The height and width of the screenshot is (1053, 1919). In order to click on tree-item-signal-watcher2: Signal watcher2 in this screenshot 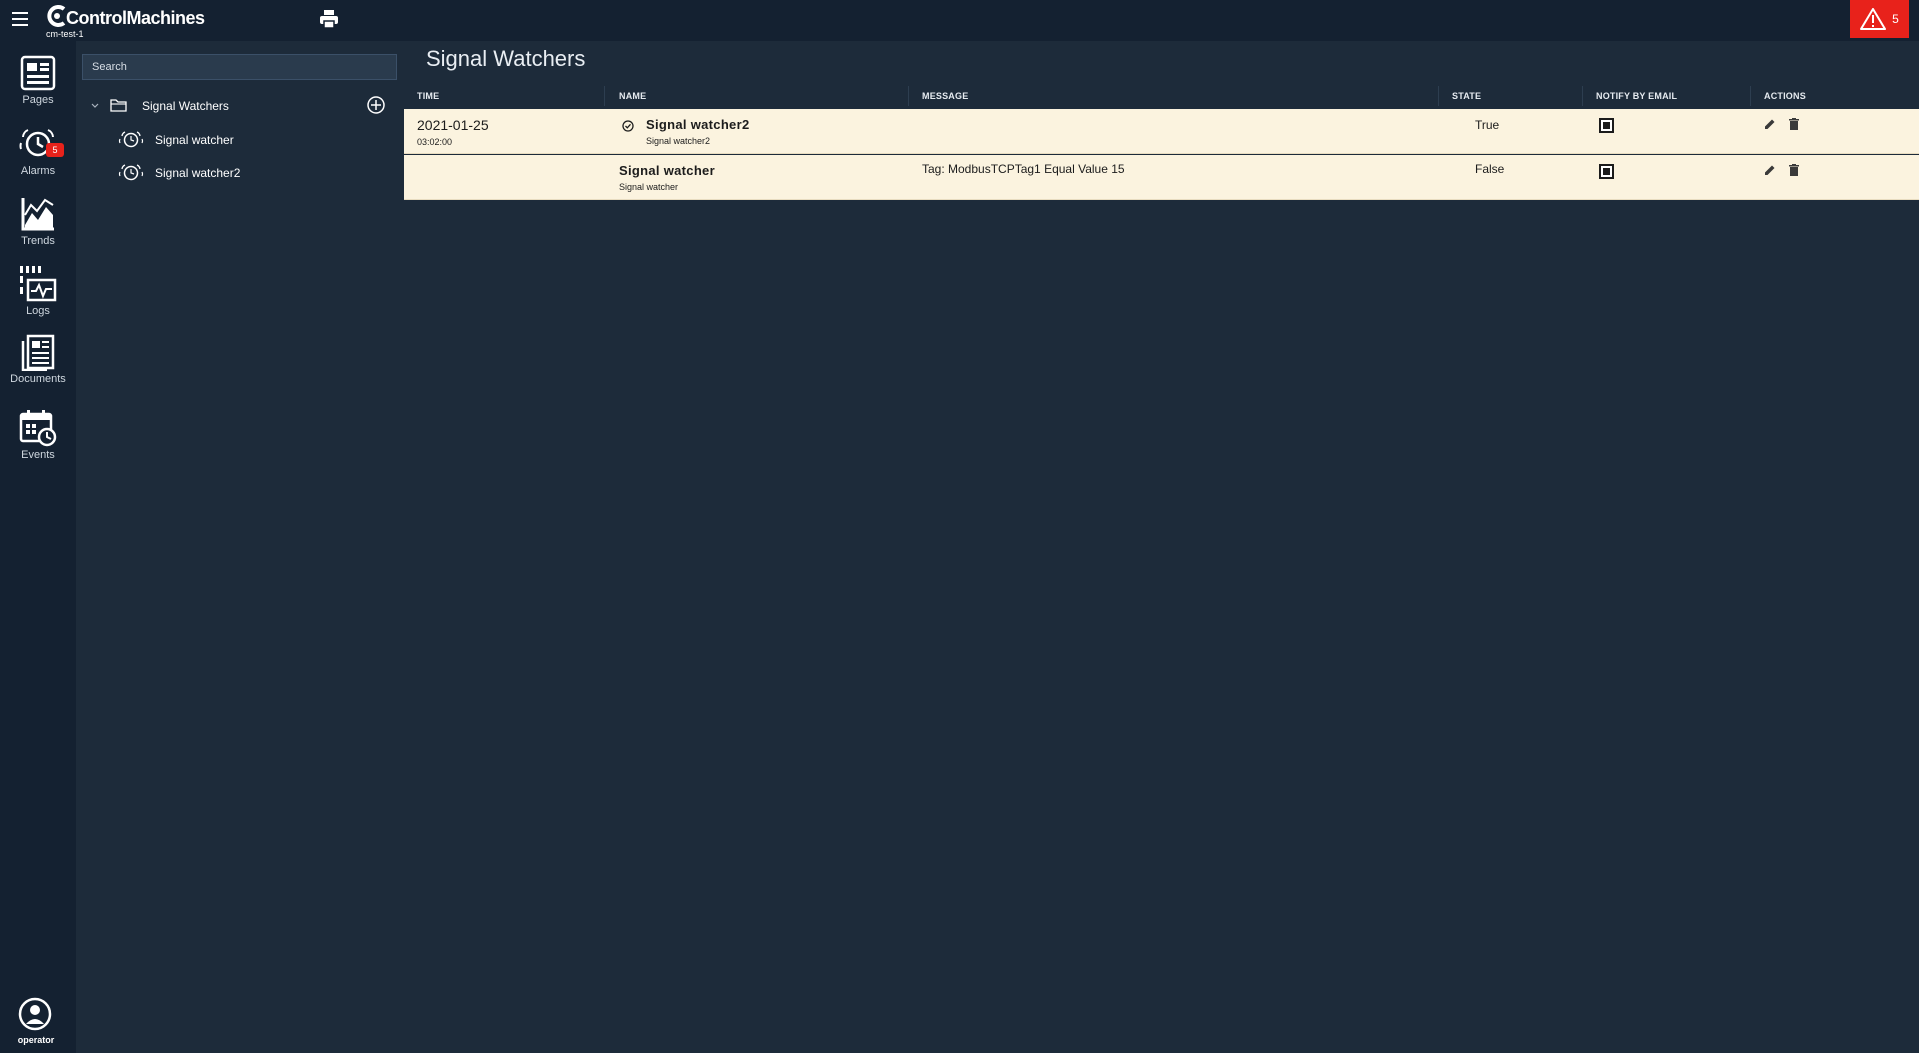, I will do `click(248, 172)`.